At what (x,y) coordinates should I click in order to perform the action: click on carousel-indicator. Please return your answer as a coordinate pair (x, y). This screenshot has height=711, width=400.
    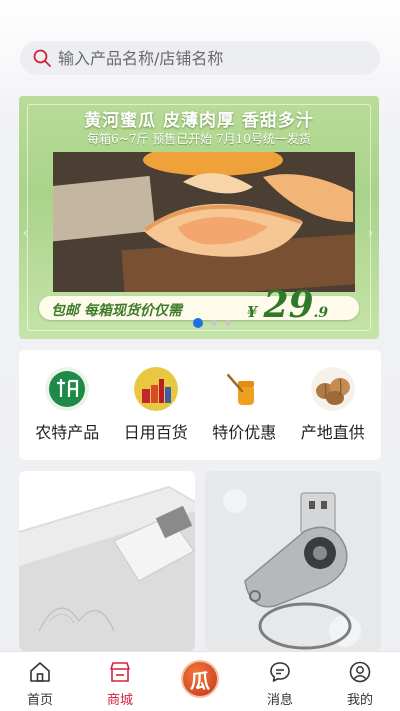
    Looking at the image, I should click on (212, 323).